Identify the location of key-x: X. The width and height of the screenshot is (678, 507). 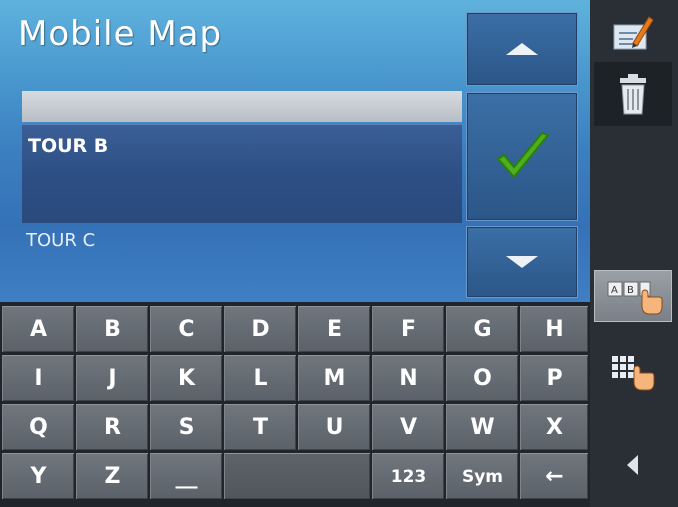
(554, 427).